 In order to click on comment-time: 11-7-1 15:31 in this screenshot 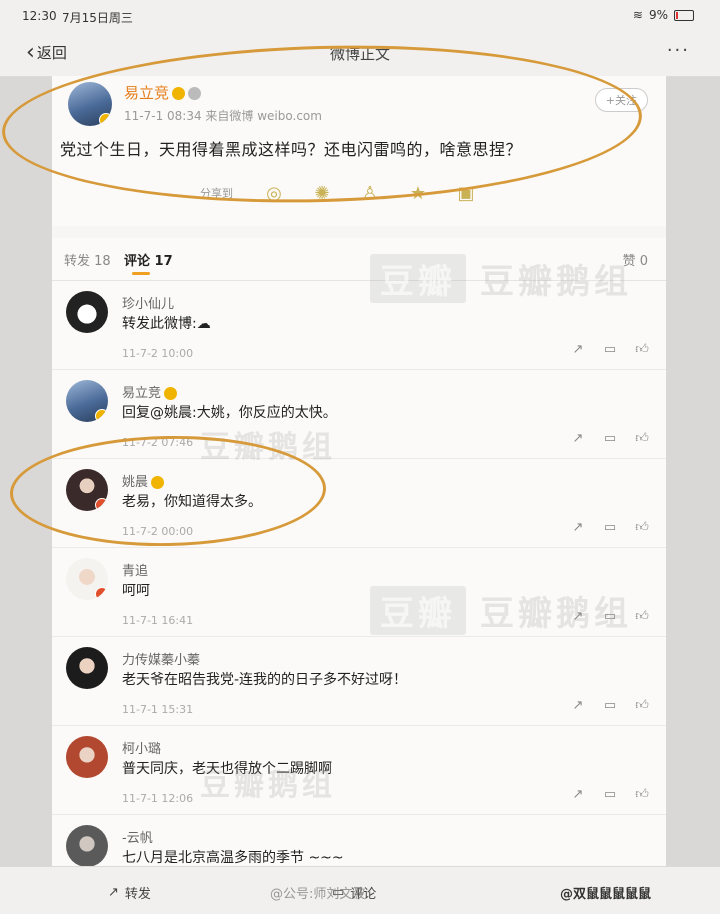, I will do `click(158, 709)`.